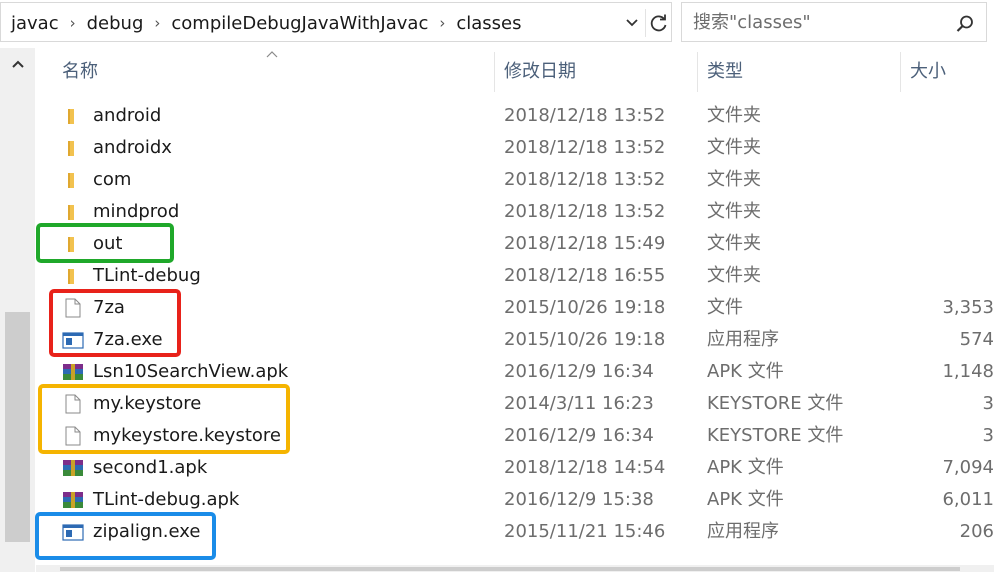 Image resolution: width=994 pixels, height=572 pixels. Describe the element at coordinates (834, 22) in the screenshot. I see `search-input: 搜索"classes"` at that location.